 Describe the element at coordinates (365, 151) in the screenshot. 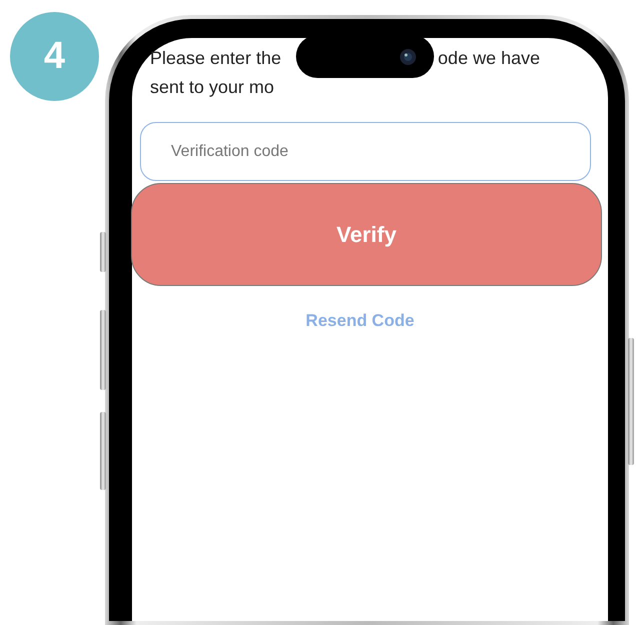

I see `verification-code-field: Verification code` at that location.